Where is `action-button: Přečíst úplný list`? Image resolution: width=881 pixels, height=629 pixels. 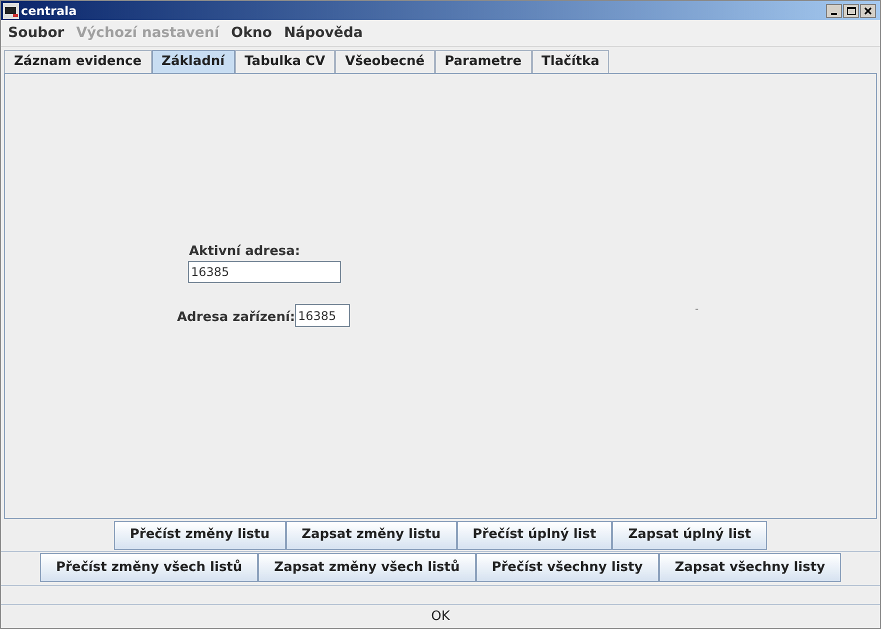
action-button: Přečíst úplný list is located at coordinates (534, 535).